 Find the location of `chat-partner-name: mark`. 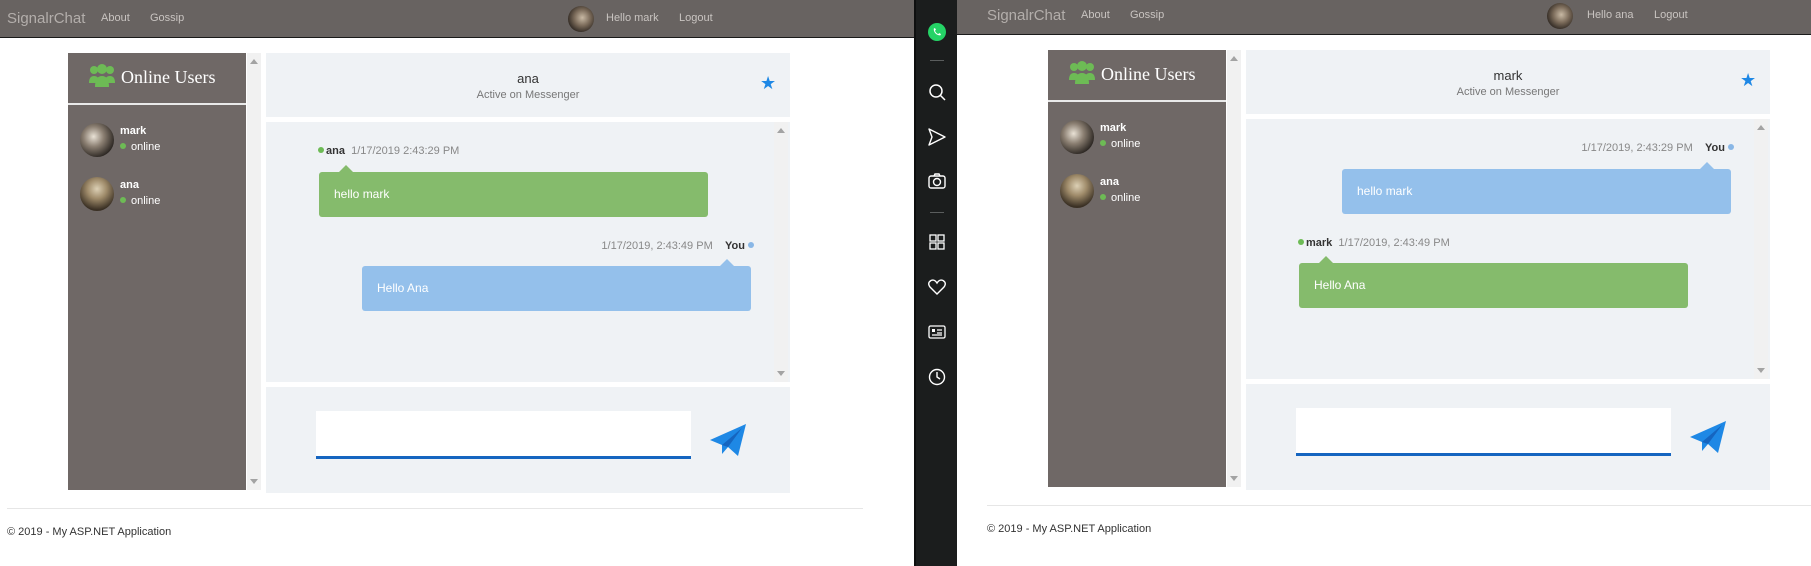

chat-partner-name: mark is located at coordinates (1508, 75).